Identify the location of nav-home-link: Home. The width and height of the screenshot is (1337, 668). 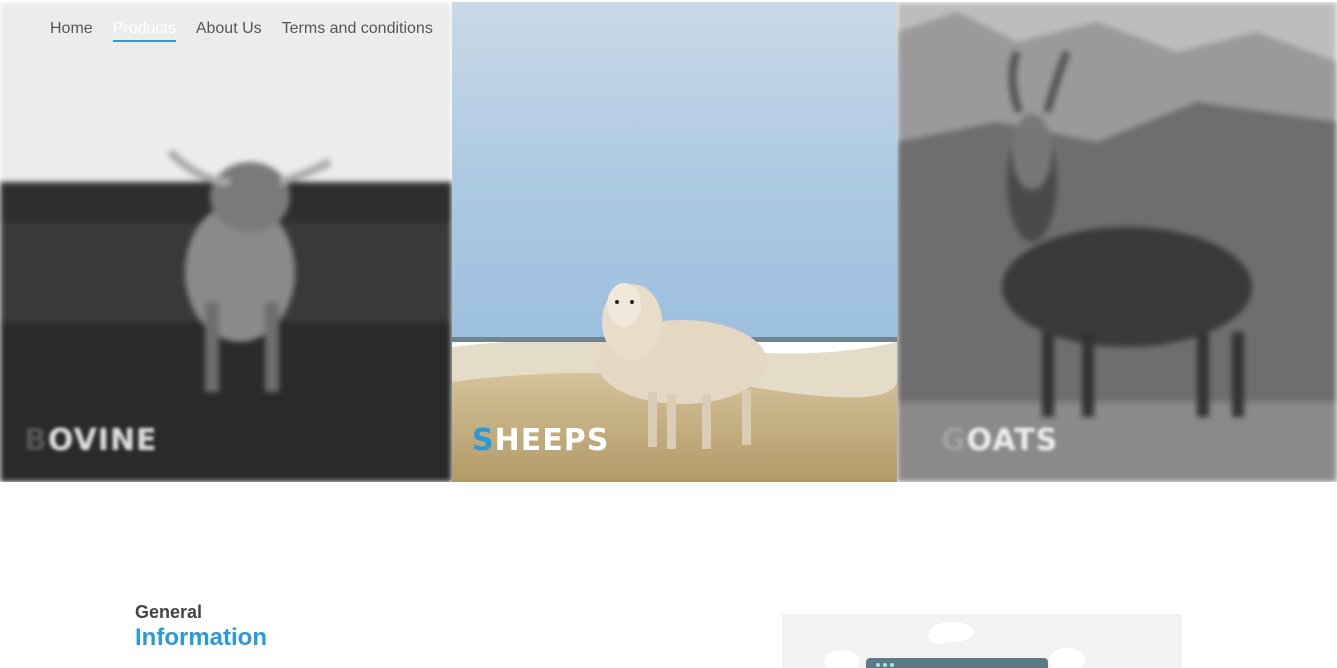
(71, 31).